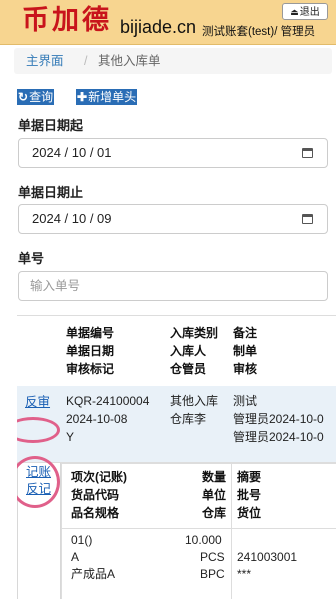 The height and width of the screenshot is (599, 336). I want to click on col-warehouse: 仓库, so click(214, 513).